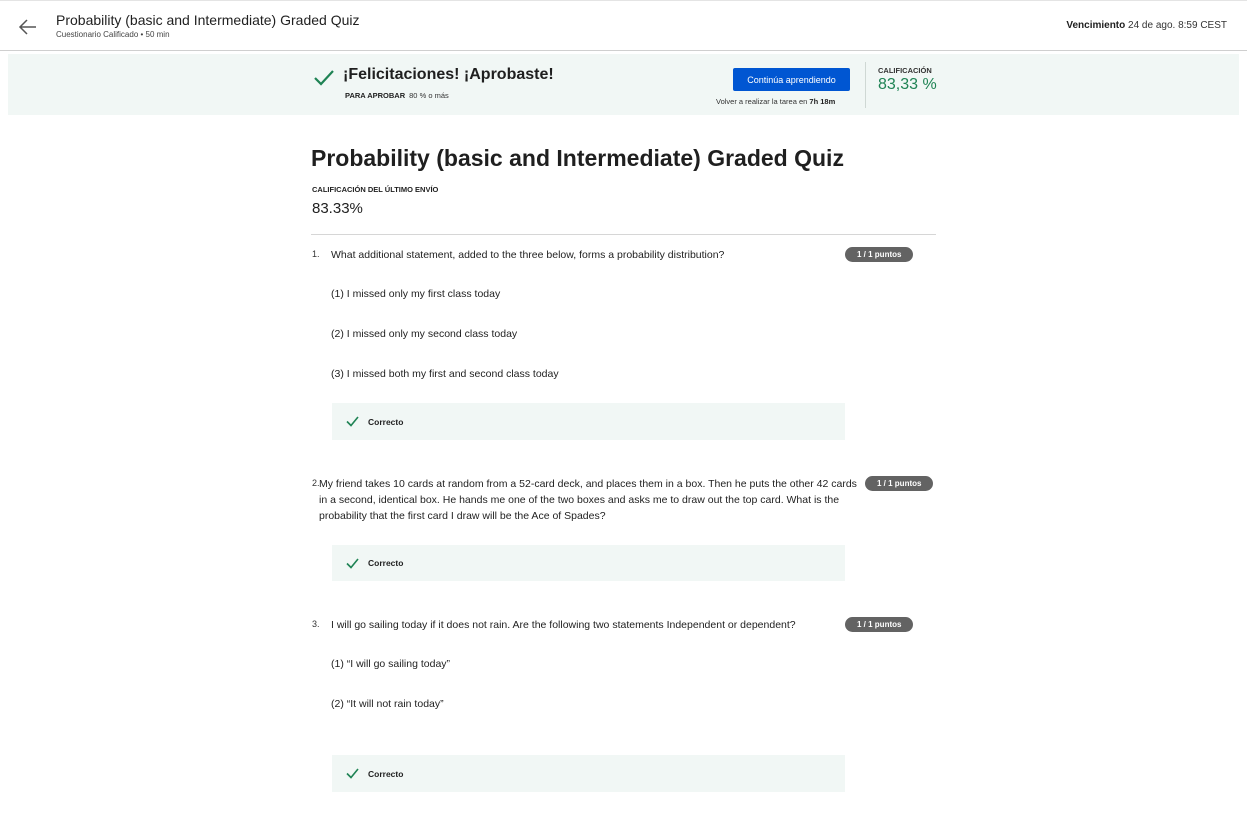  What do you see at coordinates (316, 624) in the screenshot?
I see `question-number: 3.` at bounding box center [316, 624].